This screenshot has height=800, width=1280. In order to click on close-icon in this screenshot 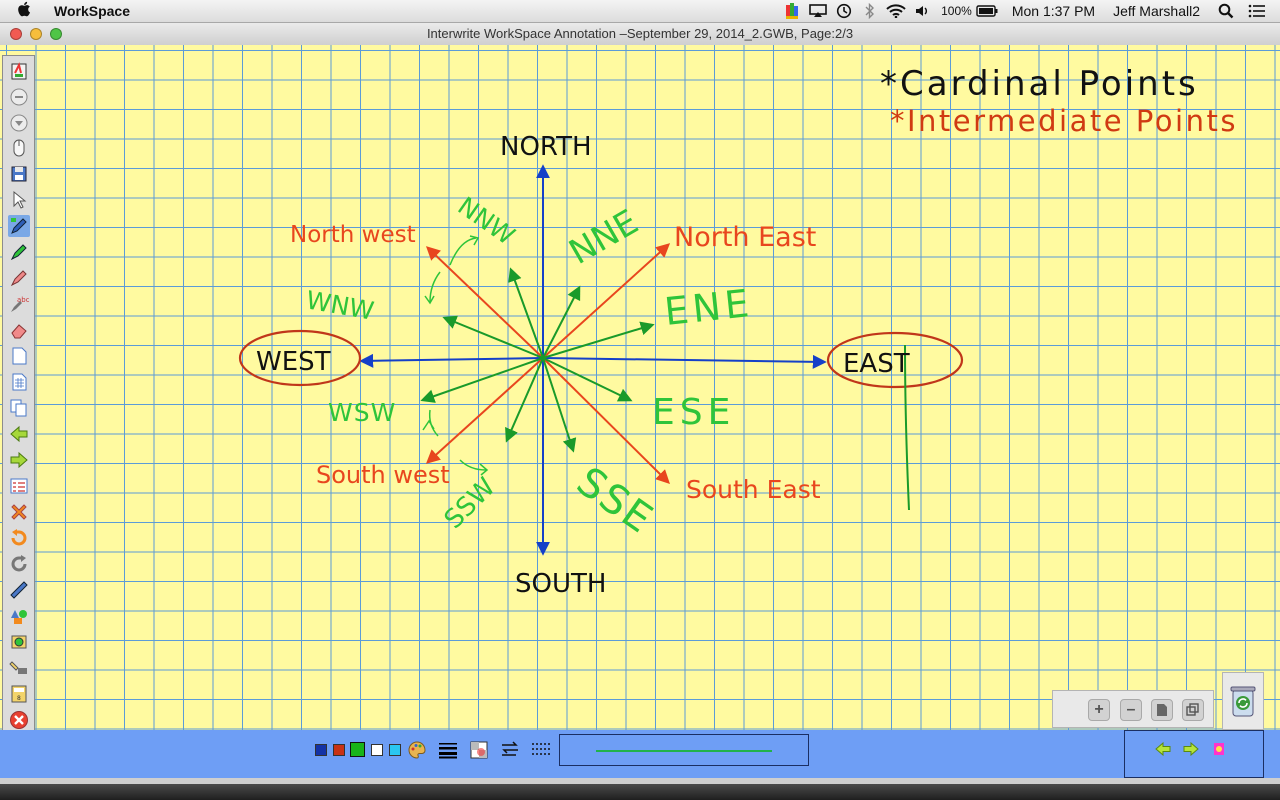, I will do `click(19, 720)`.